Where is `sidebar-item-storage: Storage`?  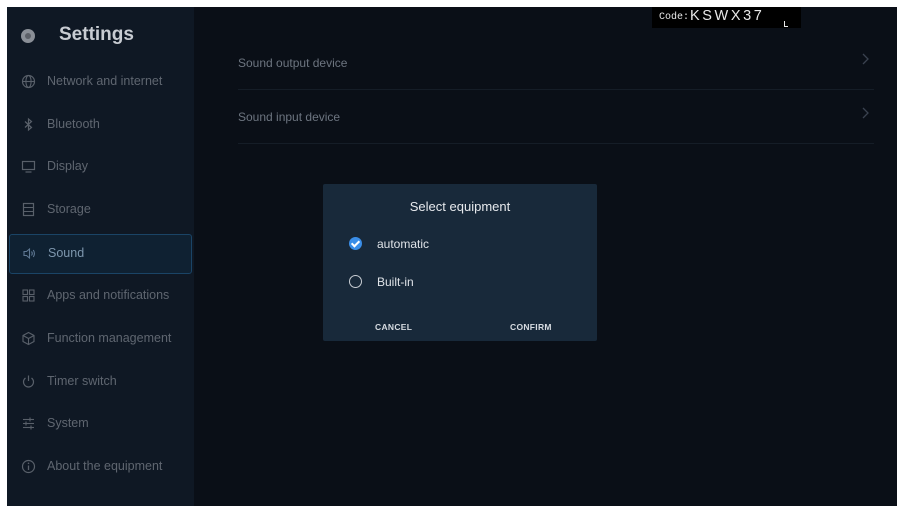
sidebar-item-storage: Storage is located at coordinates (100, 210).